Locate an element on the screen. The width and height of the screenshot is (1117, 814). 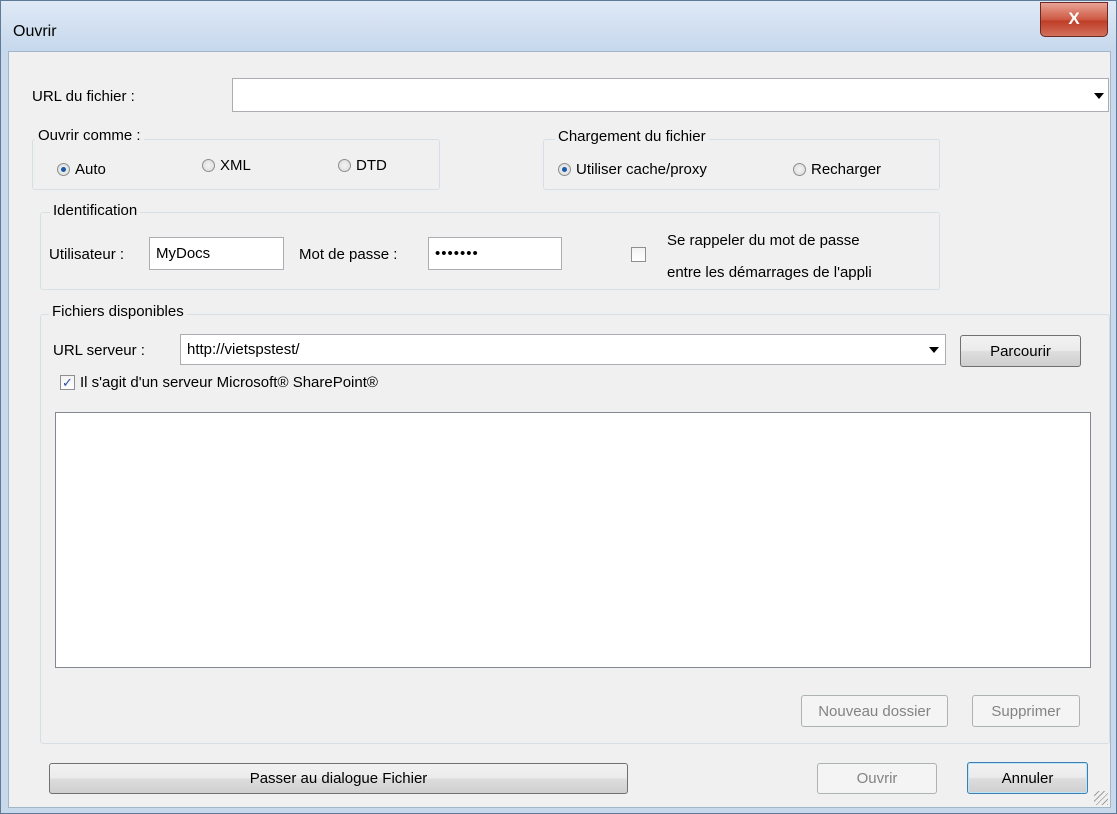
server-url-value: http://vietspstest/ is located at coordinates (243, 349).